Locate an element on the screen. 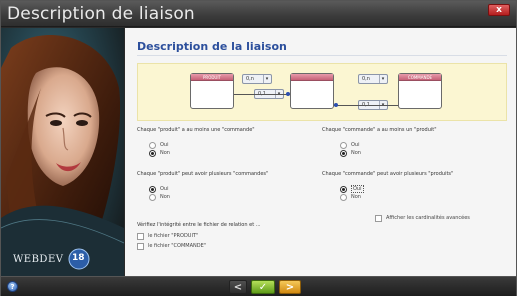  card-right-top: 0,n ▾ is located at coordinates (373, 79).